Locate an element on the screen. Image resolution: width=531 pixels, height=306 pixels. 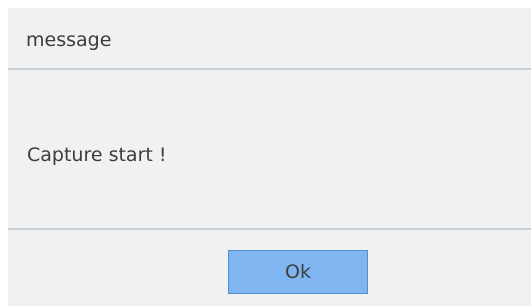
dialog-title: message is located at coordinates (69, 40).